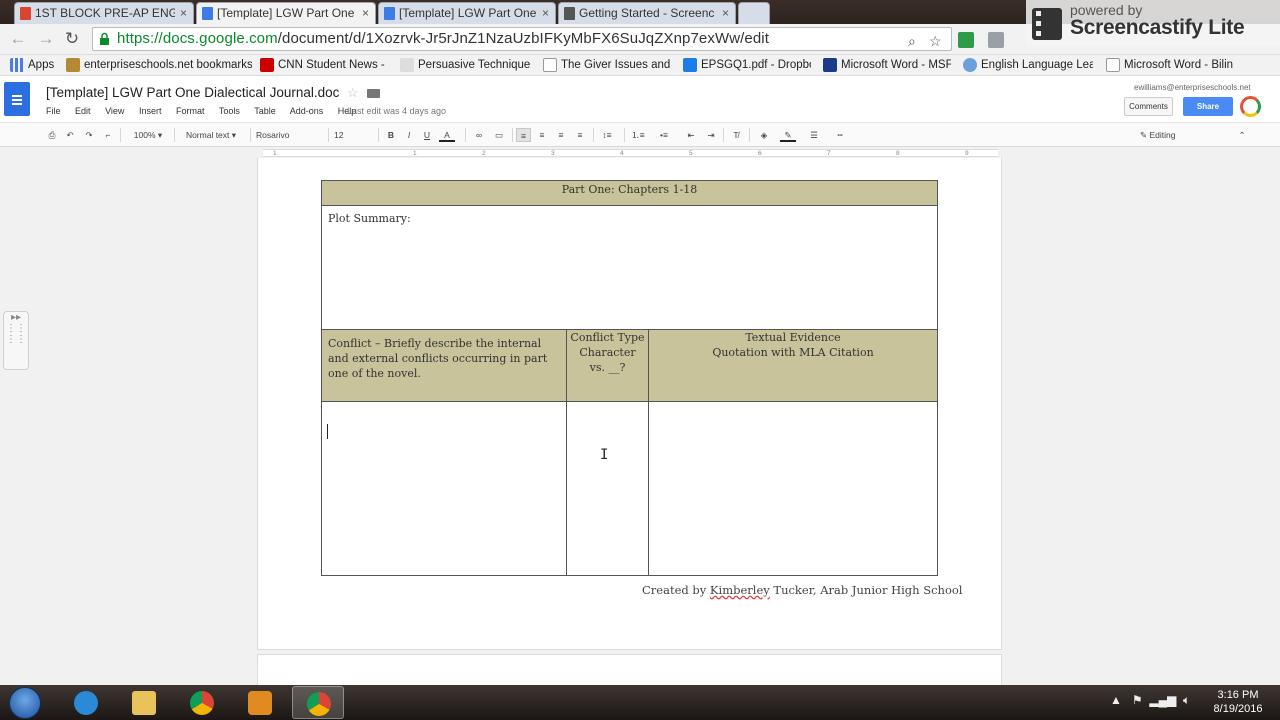 This screenshot has width=1280, height=720. I want to click on style-select: Normal text ▾, so click(211, 135).